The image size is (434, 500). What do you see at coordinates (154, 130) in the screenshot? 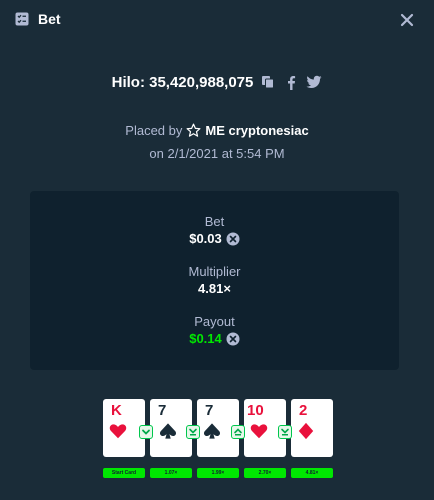
I see `placed-by-label: Placed by` at bounding box center [154, 130].